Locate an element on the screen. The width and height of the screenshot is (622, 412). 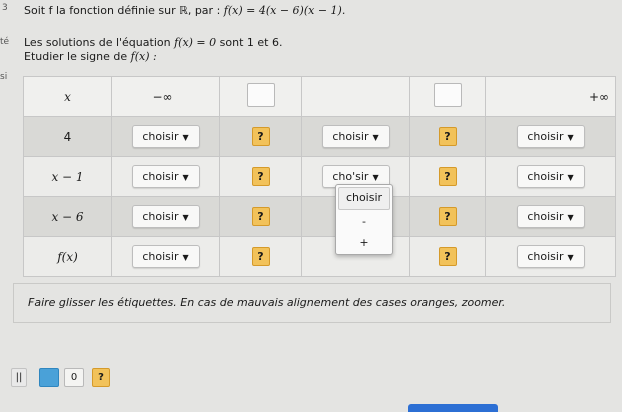
question-number: 3 is located at coordinates (5, 8).